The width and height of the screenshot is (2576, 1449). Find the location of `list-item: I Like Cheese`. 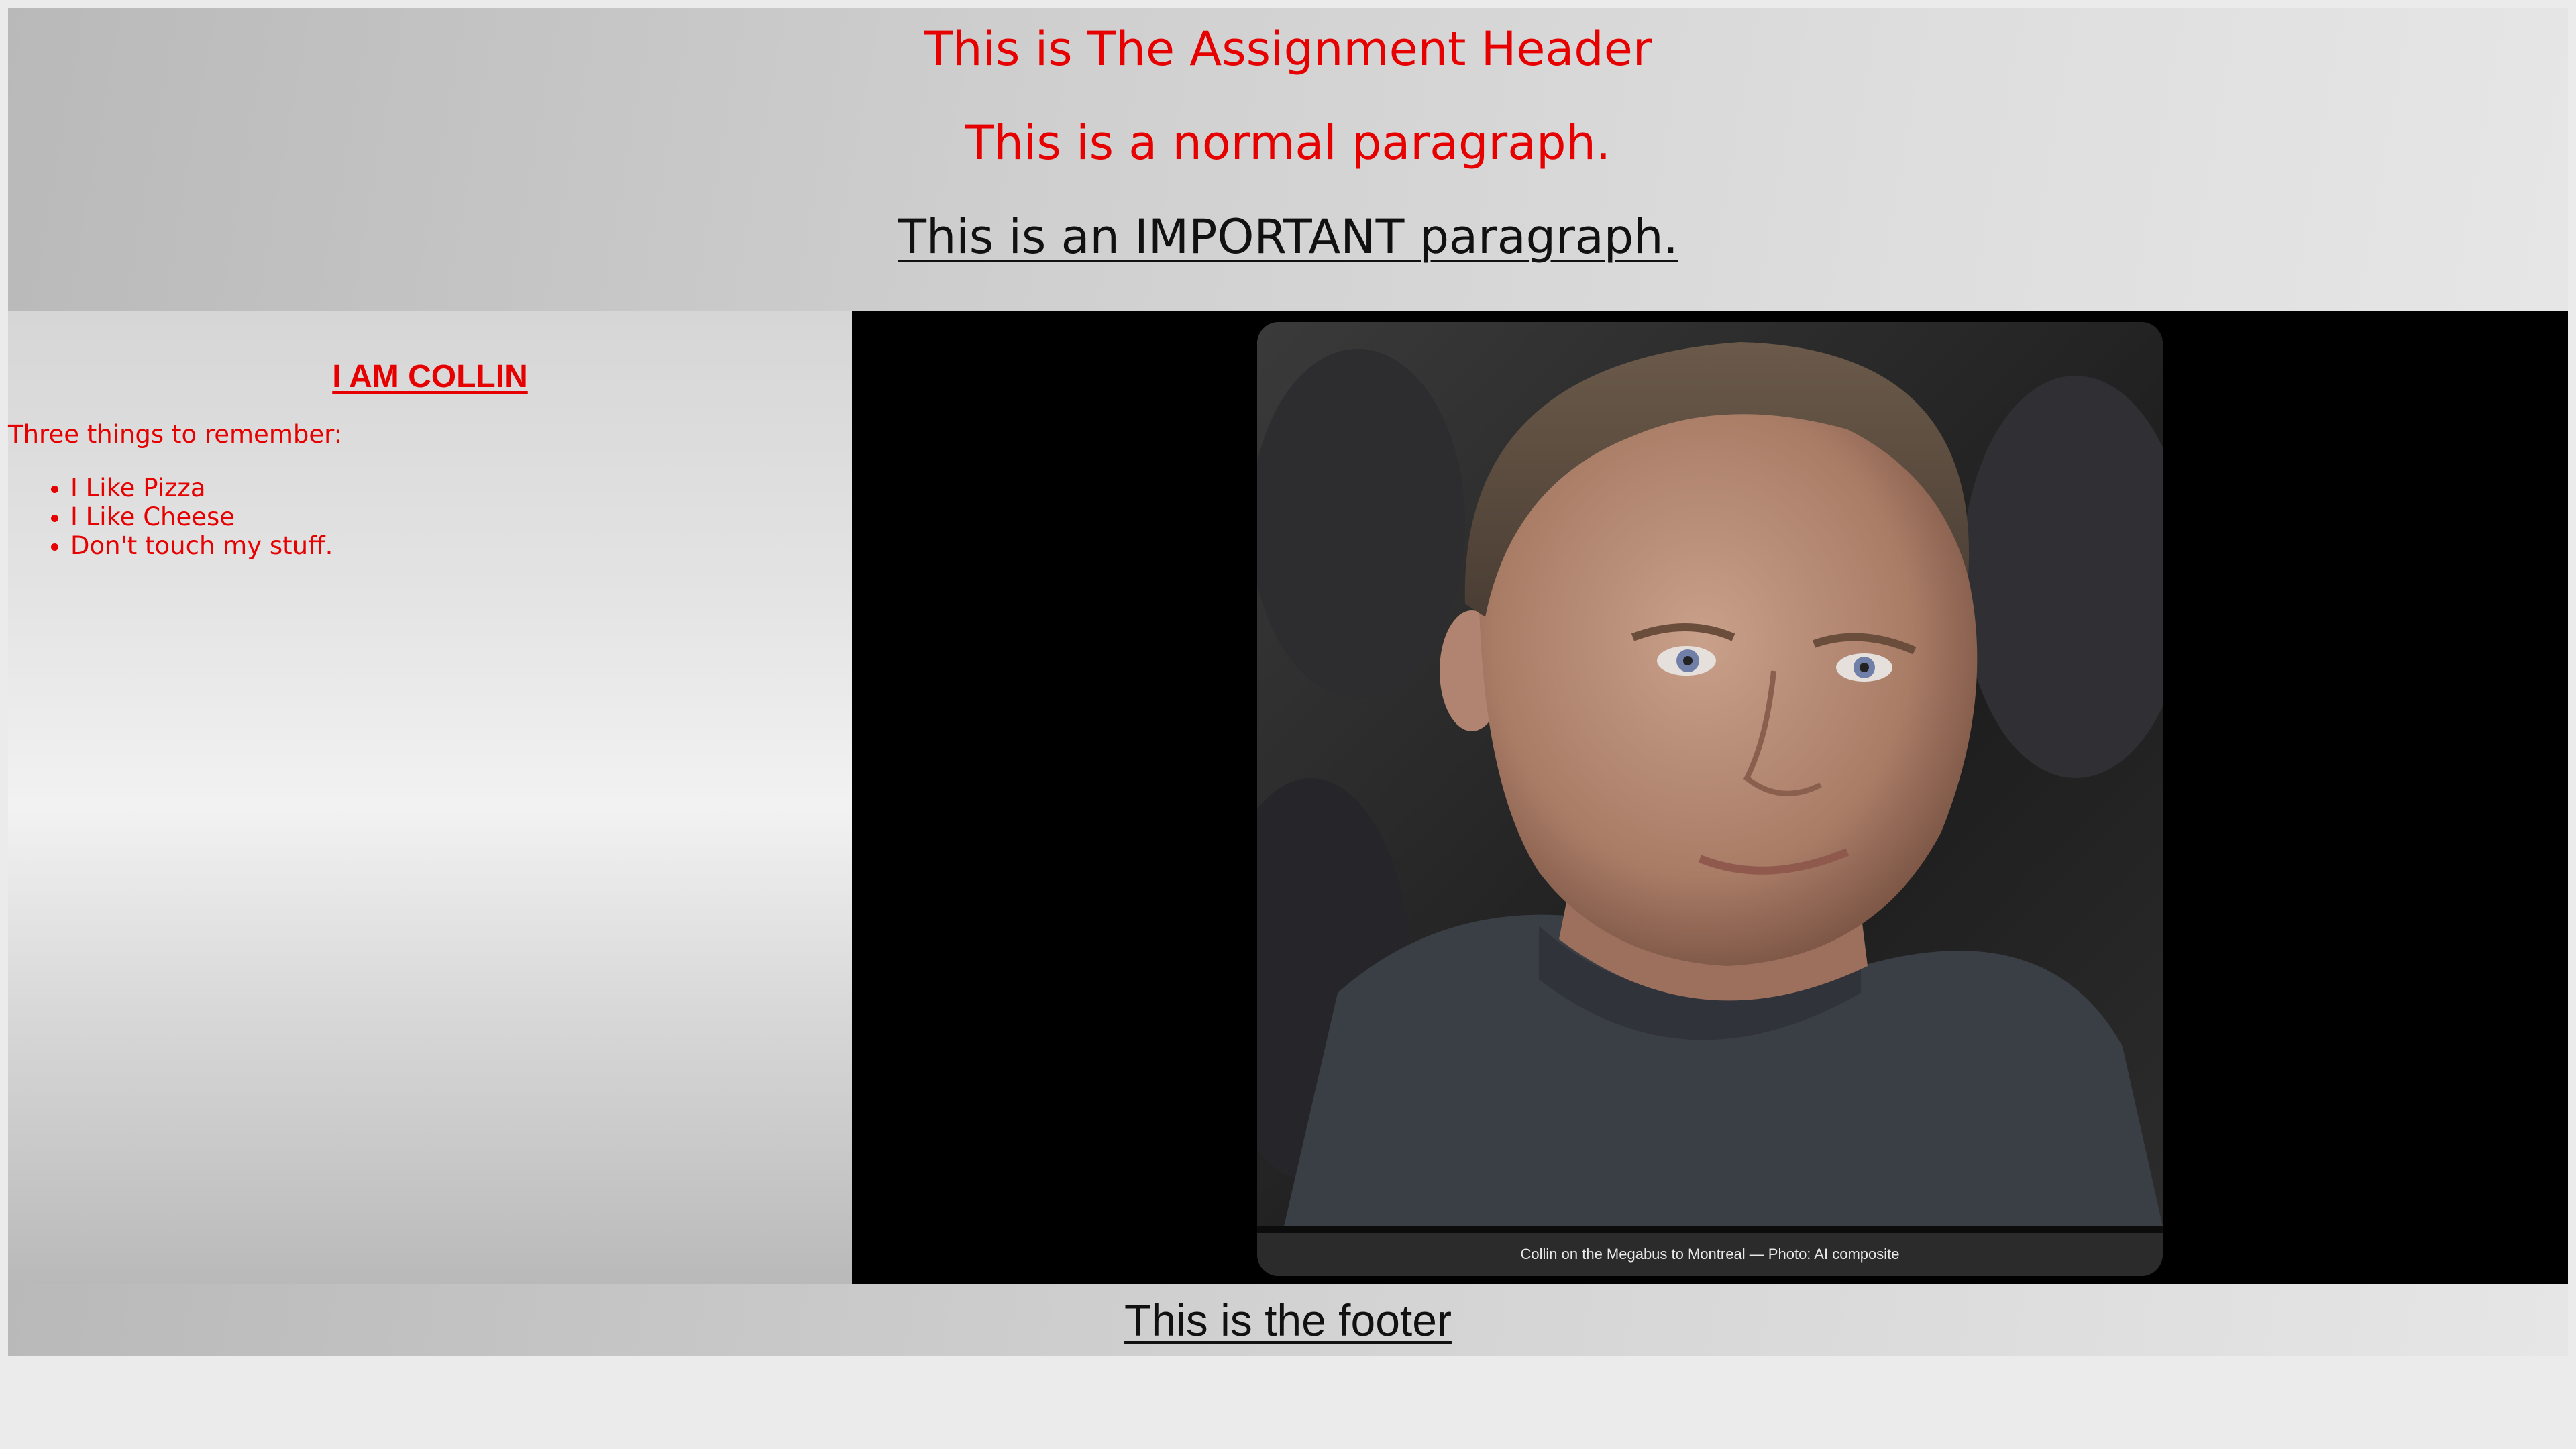

list-item: I Like Cheese is located at coordinates (201, 516).